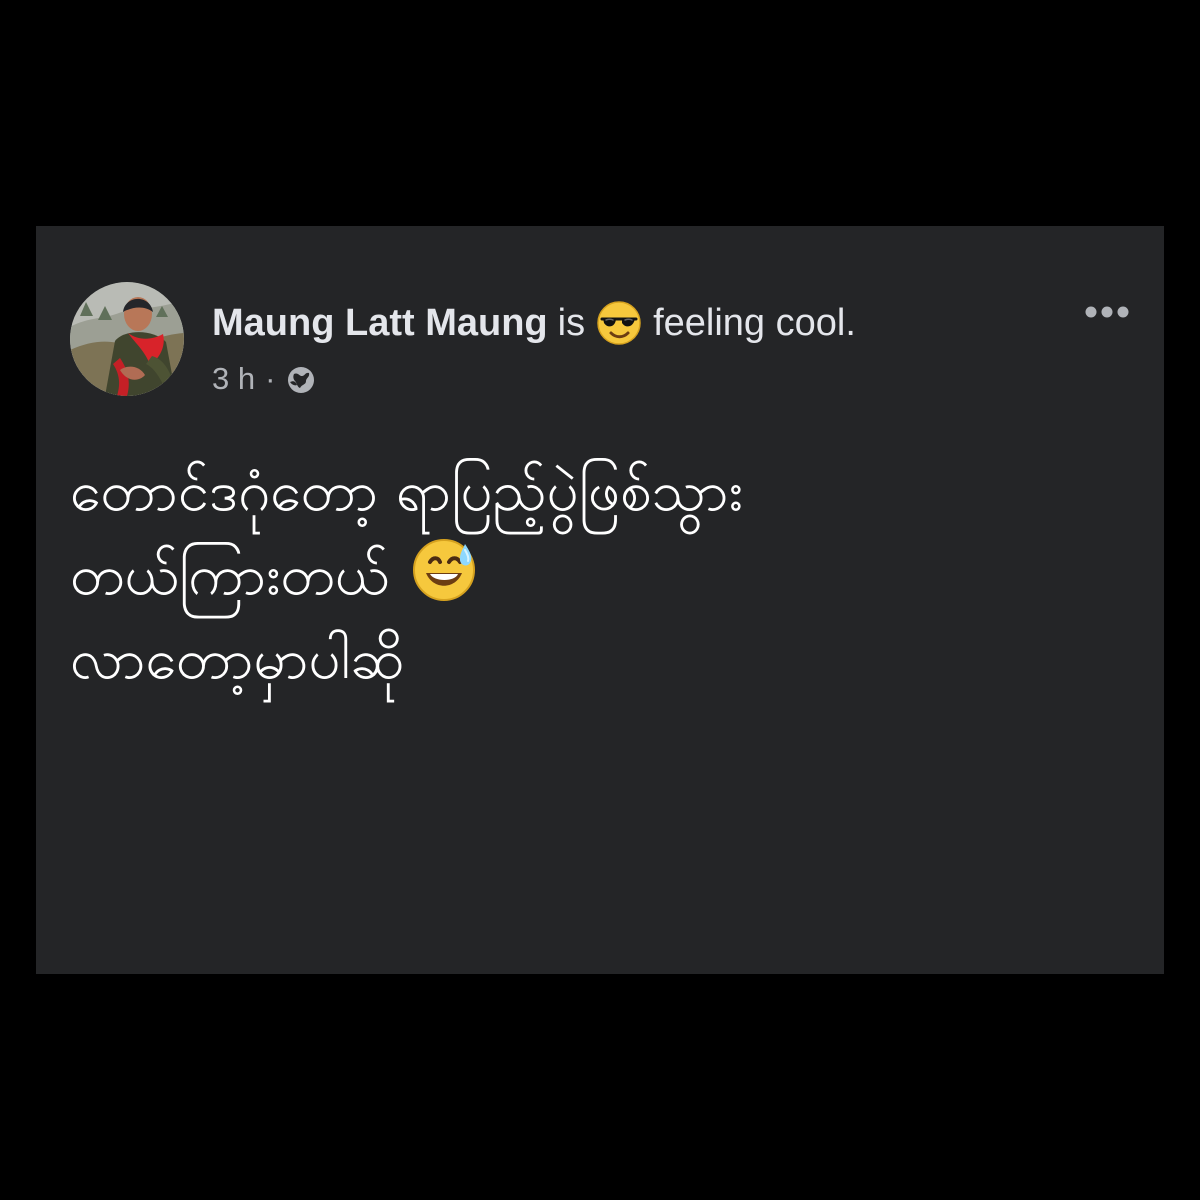 The height and width of the screenshot is (1200, 1200). I want to click on more-options-button, so click(1107, 312).